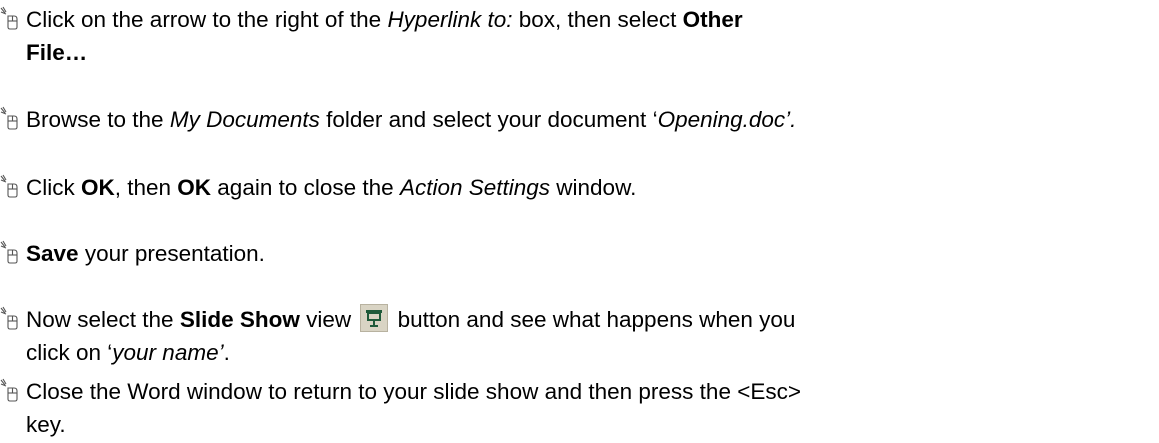  What do you see at coordinates (374, 318) in the screenshot?
I see `slide-show-view-icon` at bounding box center [374, 318].